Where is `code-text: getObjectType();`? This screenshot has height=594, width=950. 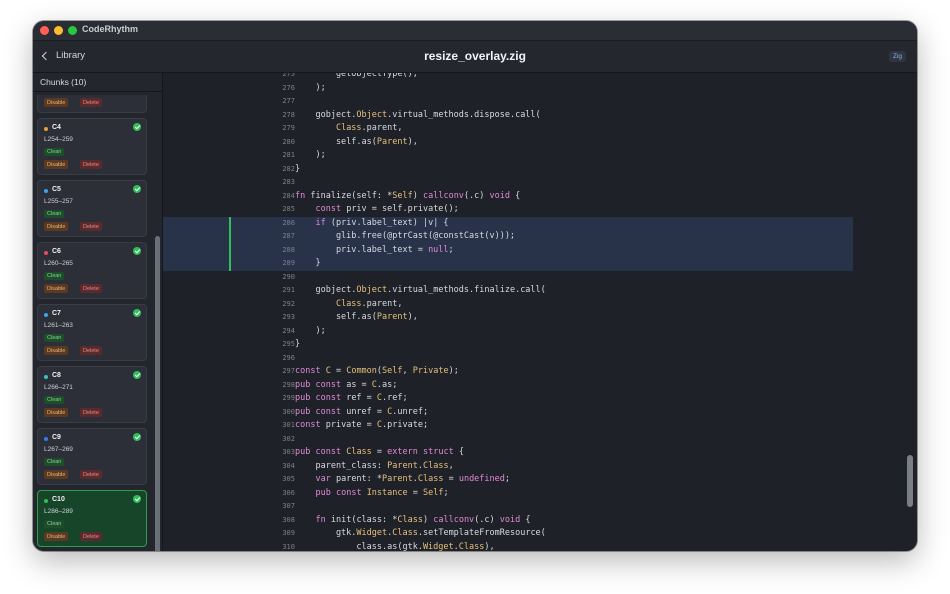 code-text: getObjectType(); is located at coordinates (356, 76).